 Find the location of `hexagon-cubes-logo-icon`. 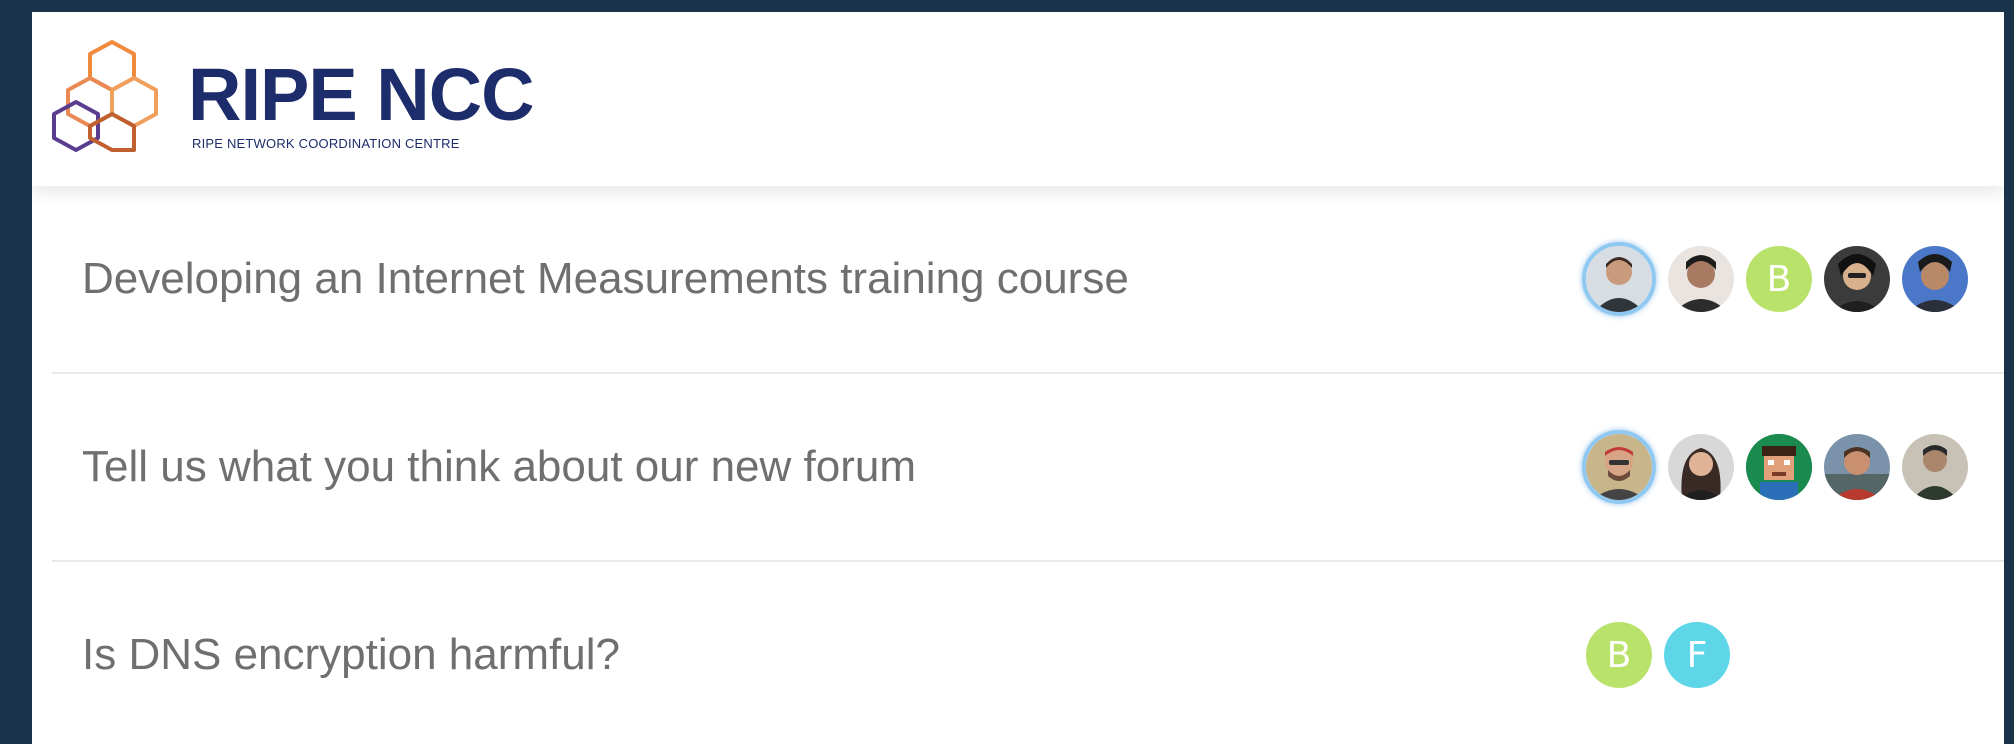

hexagon-cubes-logo-icon is located at coordinates (105, 96).